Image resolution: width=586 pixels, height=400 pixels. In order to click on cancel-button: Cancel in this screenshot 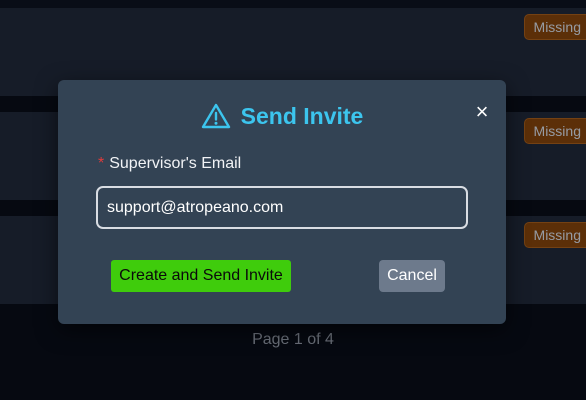, I will do `click(412, 276)`.